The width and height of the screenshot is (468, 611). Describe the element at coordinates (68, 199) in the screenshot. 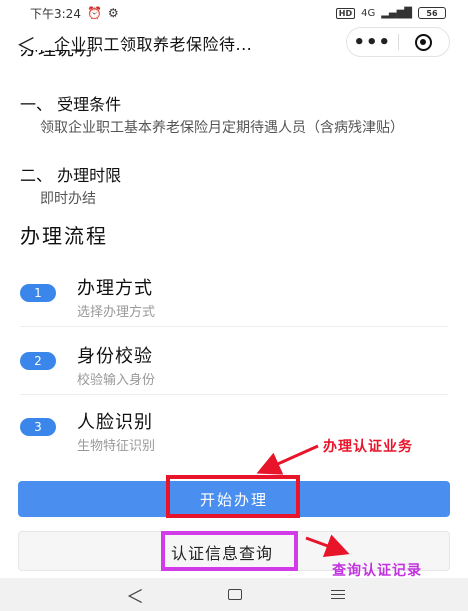

I see `section-body-time-limit: 即时办结` at that location.